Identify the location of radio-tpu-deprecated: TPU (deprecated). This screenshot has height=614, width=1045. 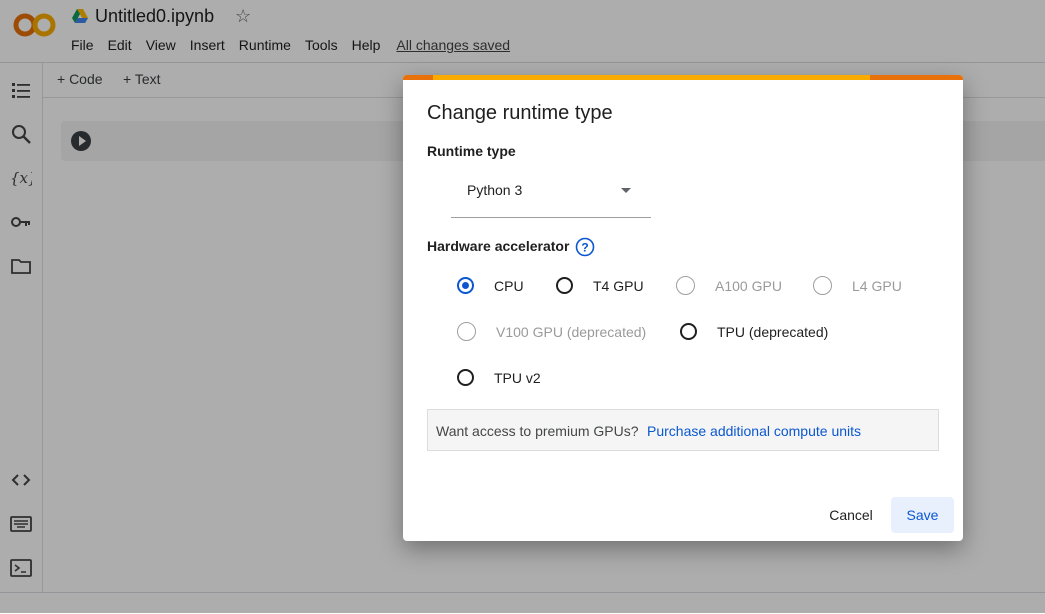
(754, 331).